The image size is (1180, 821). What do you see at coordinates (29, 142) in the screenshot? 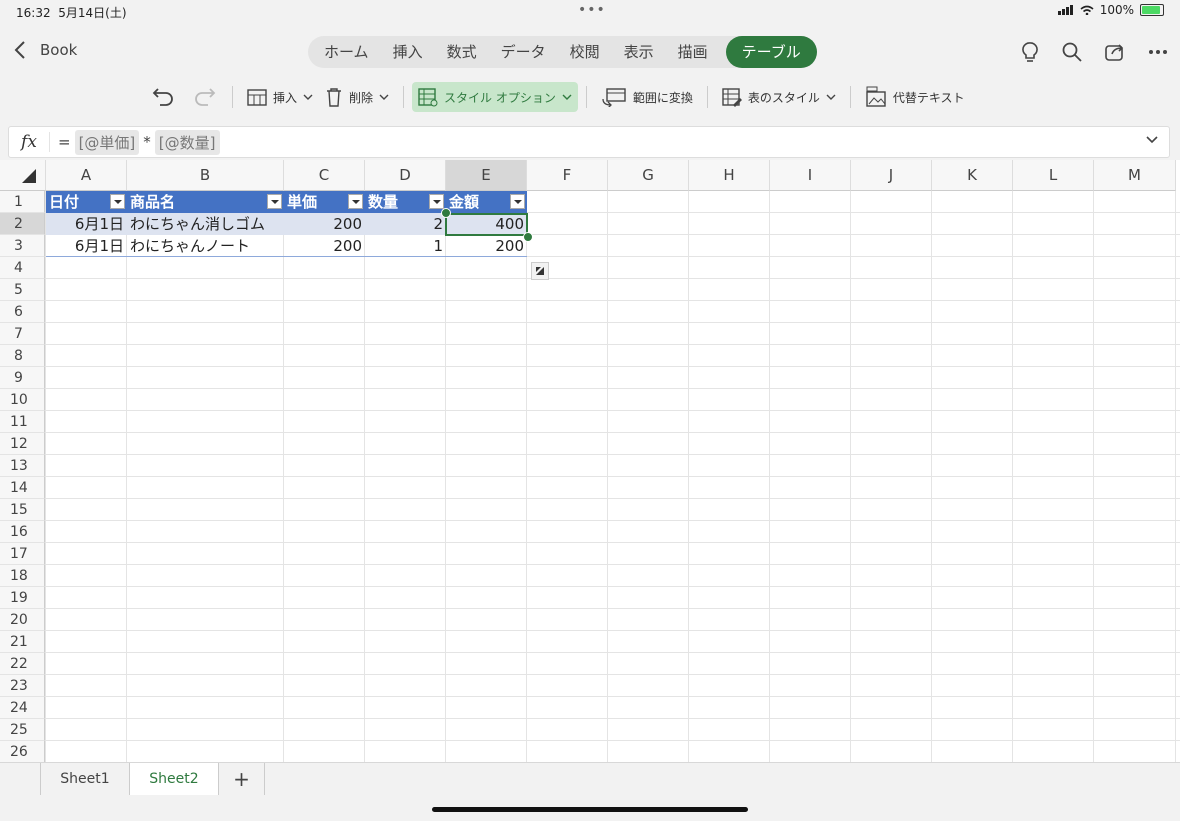
I see `fx-icon: fx` at bounding box center [29, 142].